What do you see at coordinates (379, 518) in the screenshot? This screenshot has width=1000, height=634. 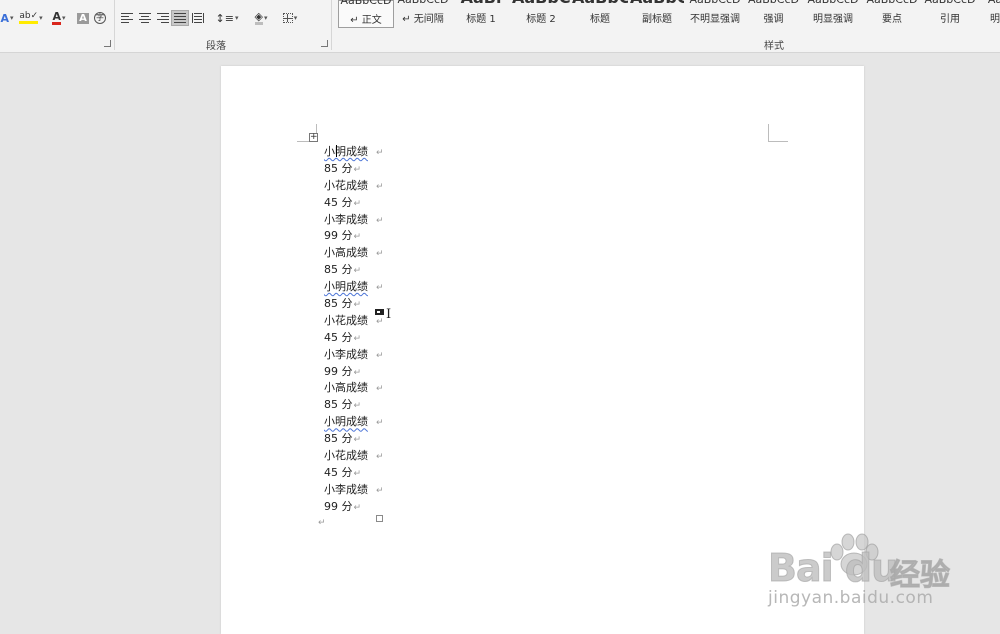 I see `table-resize-handle` at bounding box center [379, 518].